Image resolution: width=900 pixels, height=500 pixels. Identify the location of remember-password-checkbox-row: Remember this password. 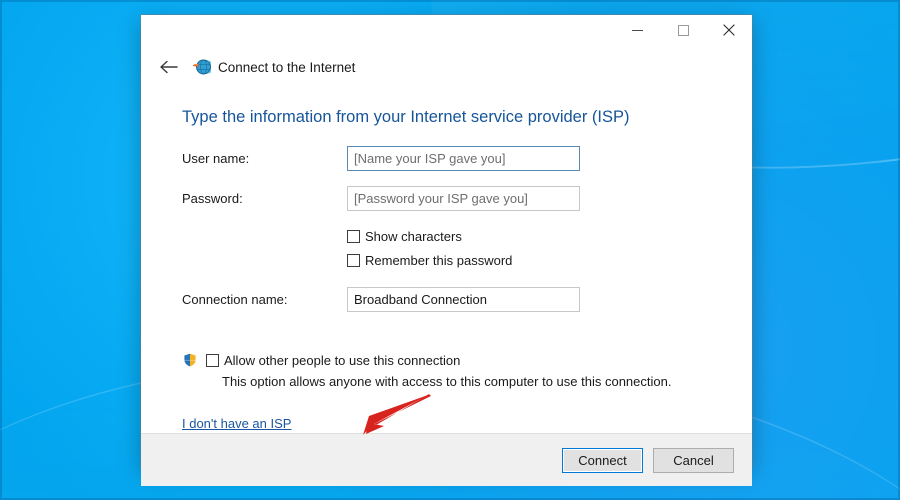
(535, 260).